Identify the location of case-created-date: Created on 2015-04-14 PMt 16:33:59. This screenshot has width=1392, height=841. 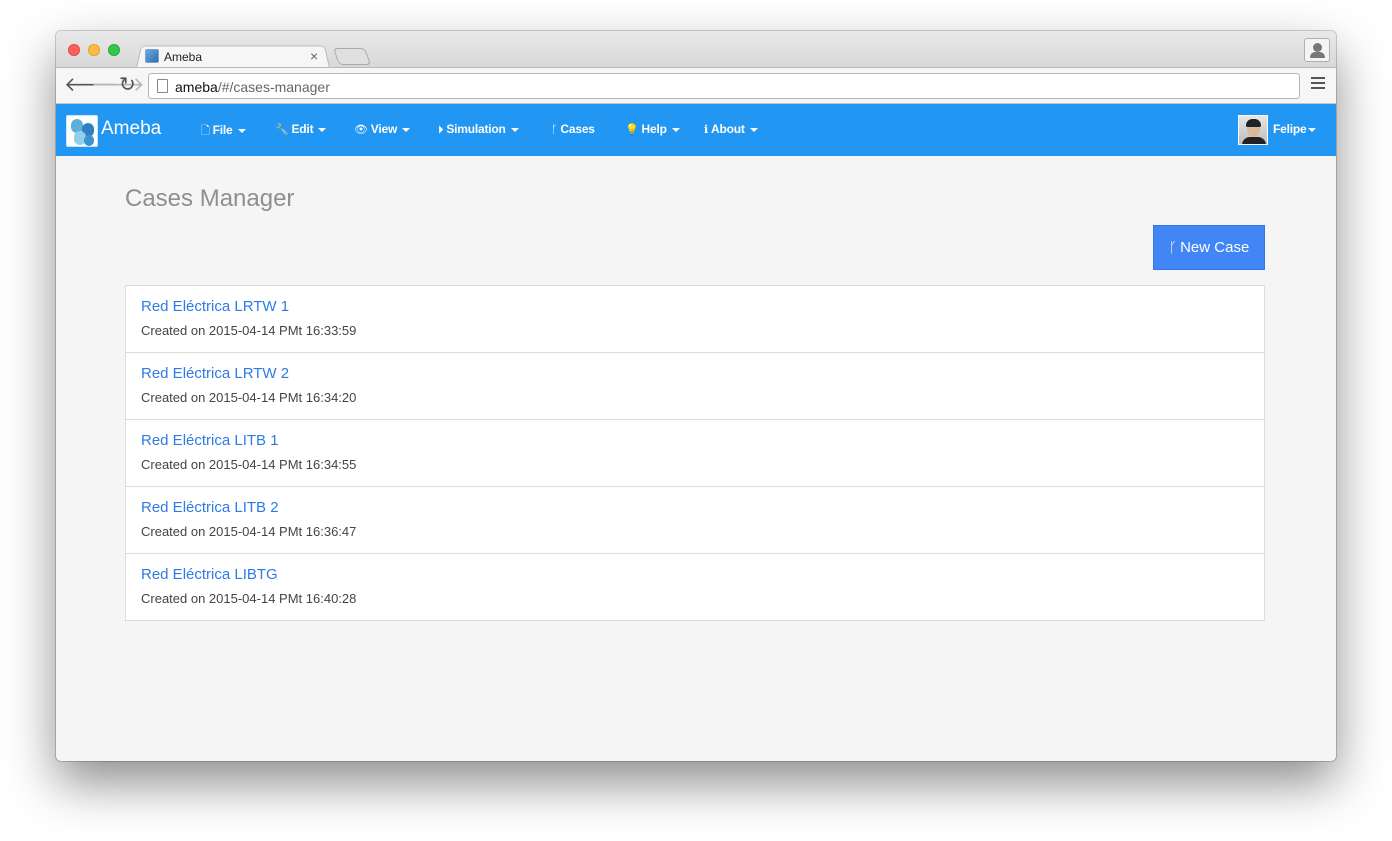
(249, 330).